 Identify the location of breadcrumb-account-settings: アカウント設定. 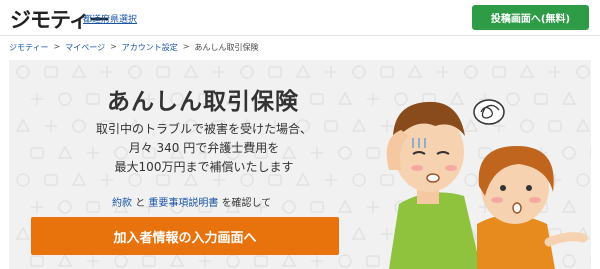
(150, 47).